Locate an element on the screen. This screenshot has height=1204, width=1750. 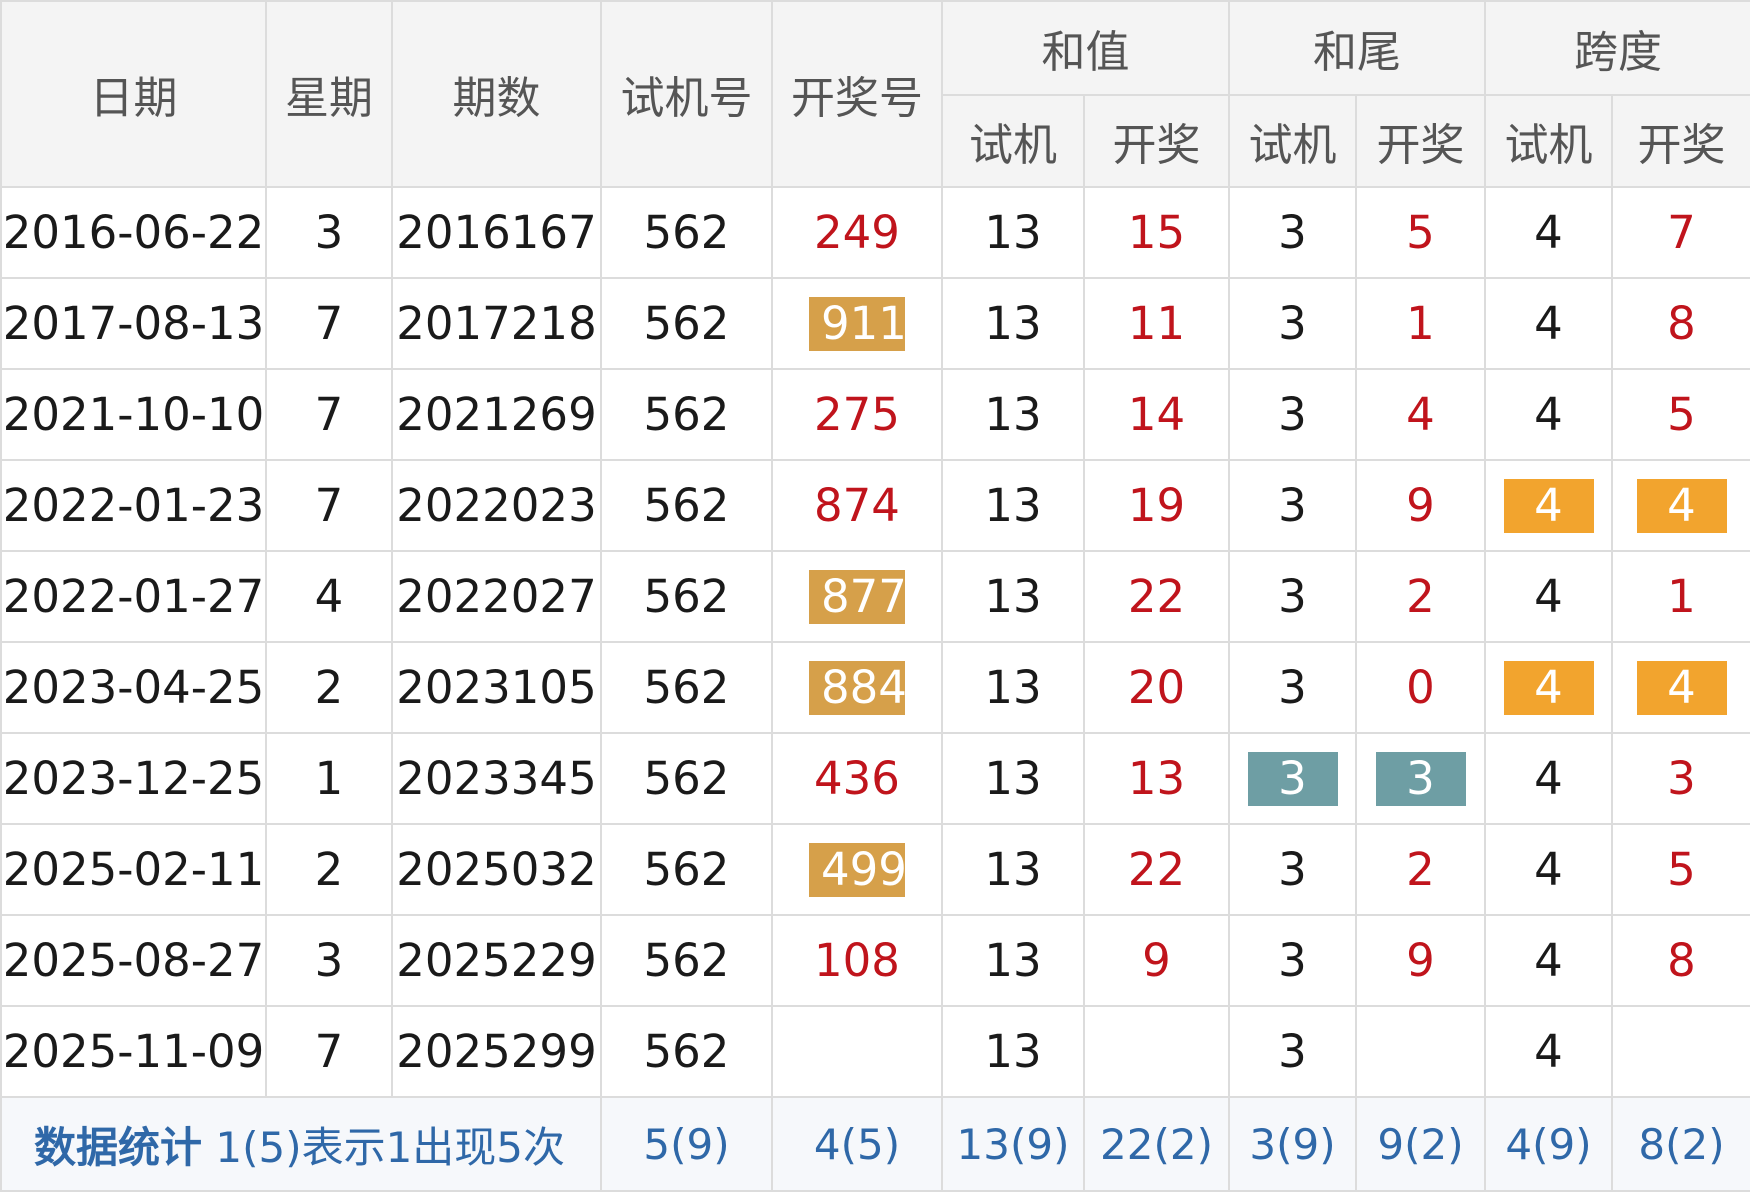
cell-draw: 108 is located at coordinates (857, 960).